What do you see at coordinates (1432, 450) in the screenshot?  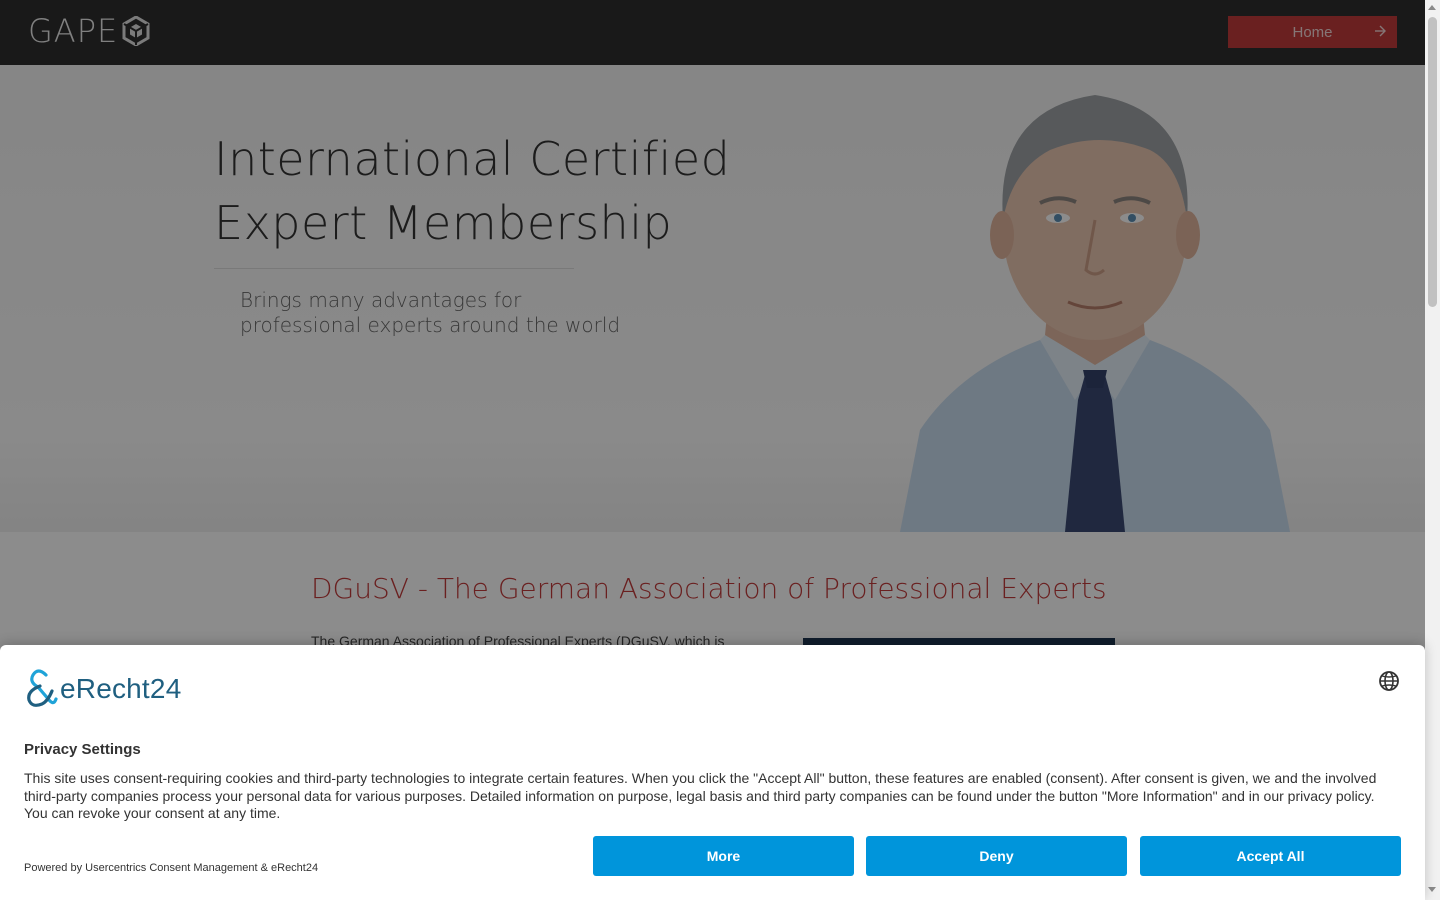 I see `page-scrollbar` at bounding box center [1432, 450].